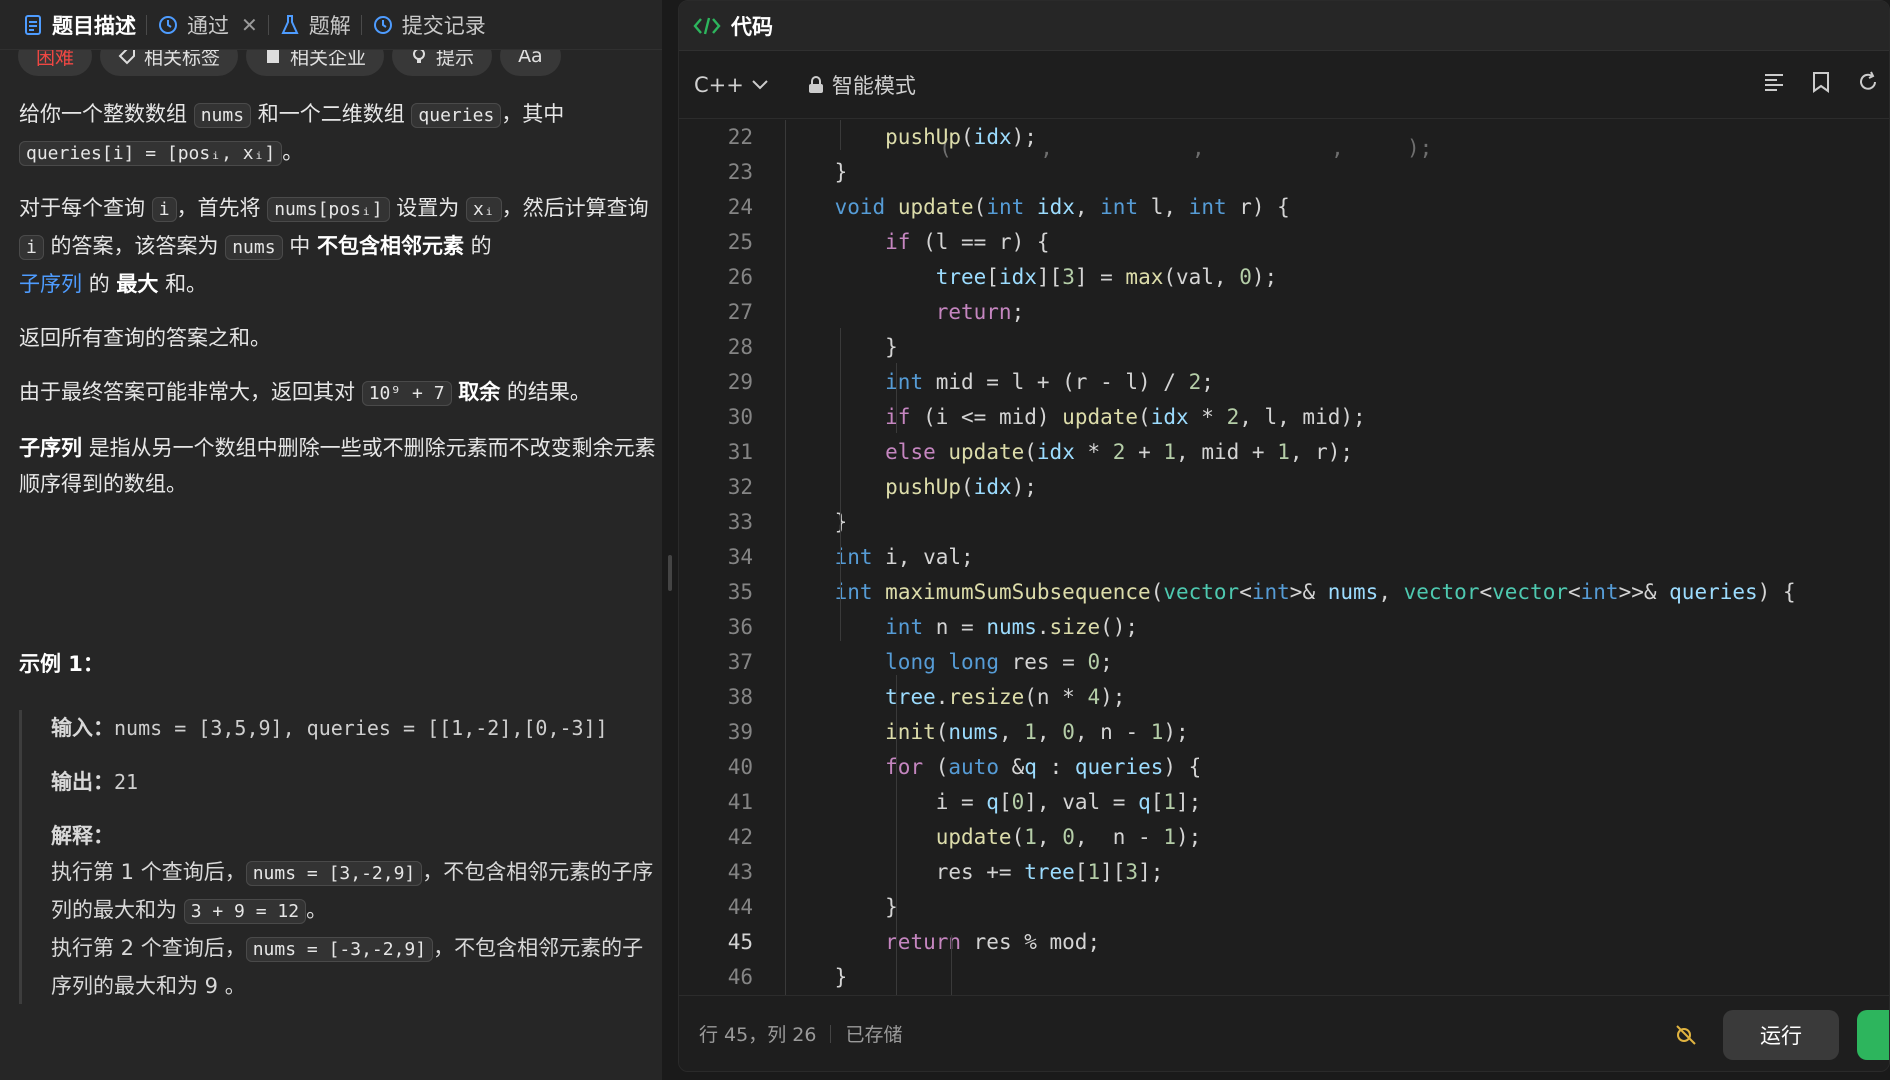  I want to click on text: 执行第 2 个查询后，, so click(148, 948).